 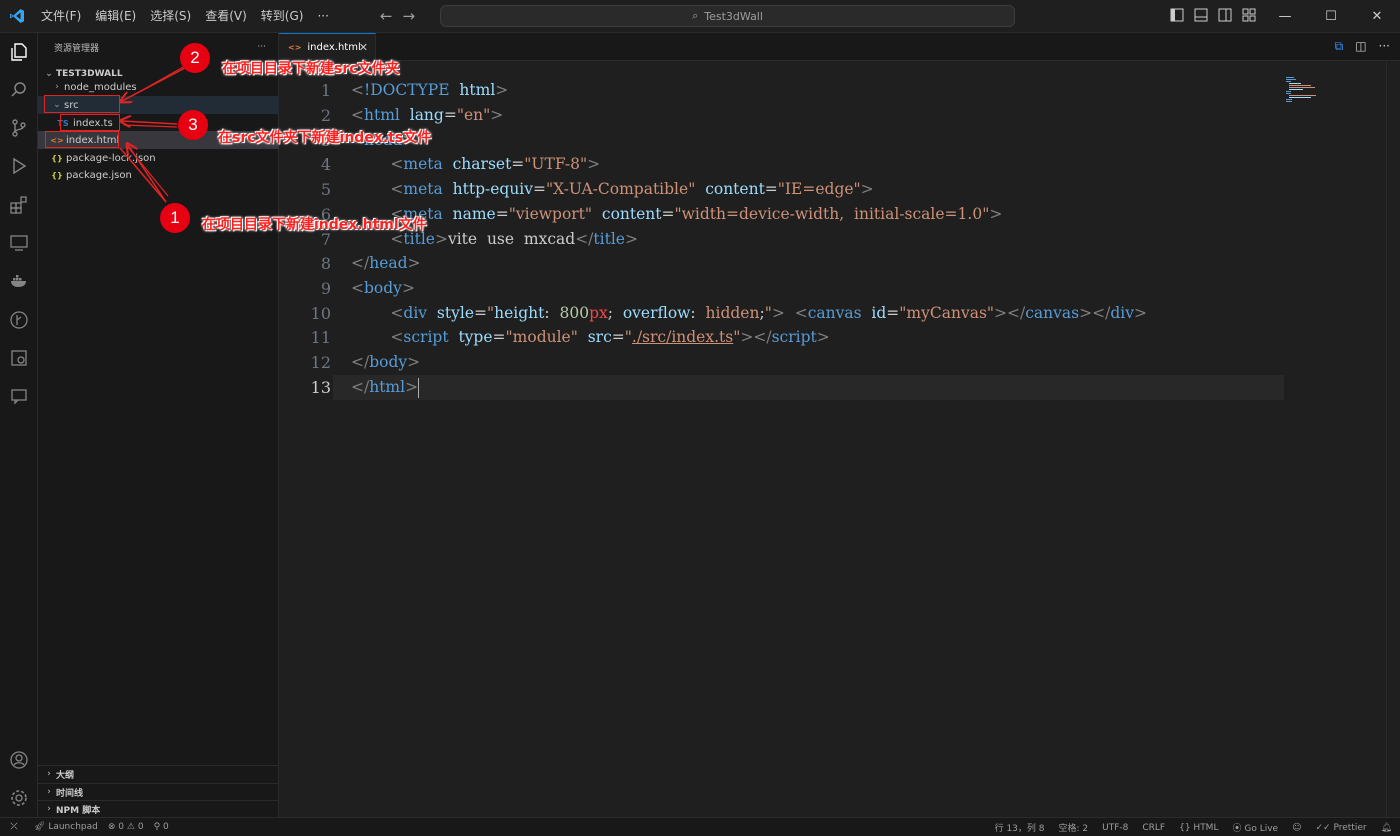 What do you see at coordinates (57, 175) in the screenshot?
I see `json-file-icon: {}` at bounding box center [57, 175].